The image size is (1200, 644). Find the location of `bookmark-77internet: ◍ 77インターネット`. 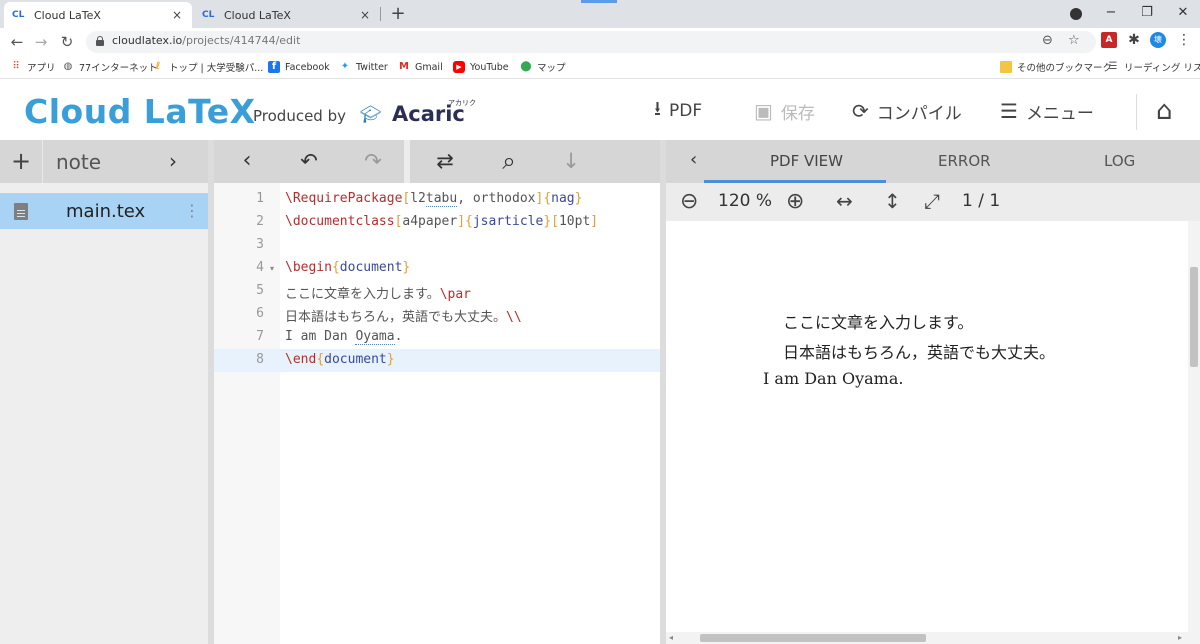

bookmark-77internet: ◍ 77インターネット is located at coordinates (110, 67).